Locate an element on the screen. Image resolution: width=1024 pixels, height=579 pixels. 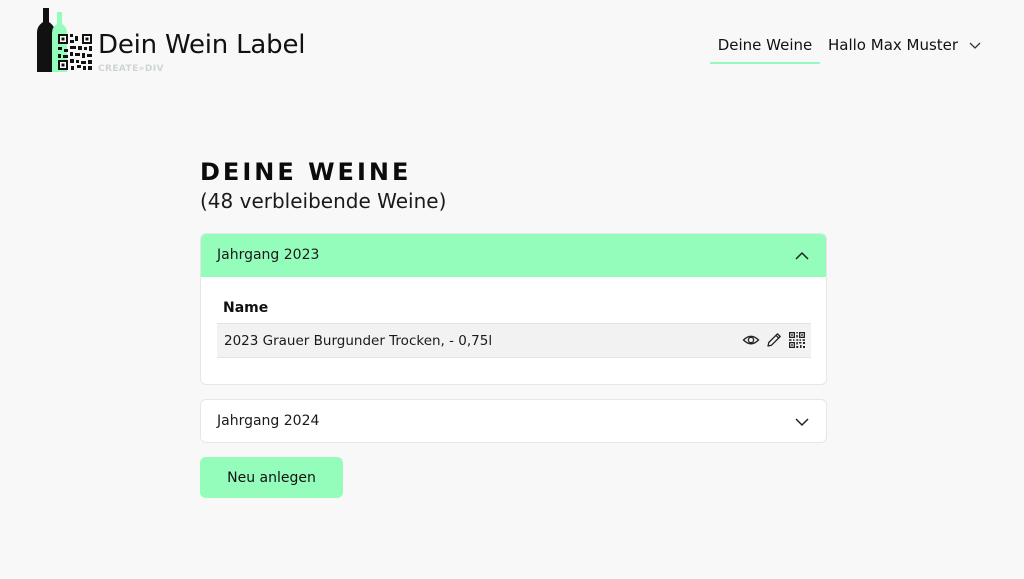
new-wine-button: Neu anlegen is located at coordinates (271, 477).